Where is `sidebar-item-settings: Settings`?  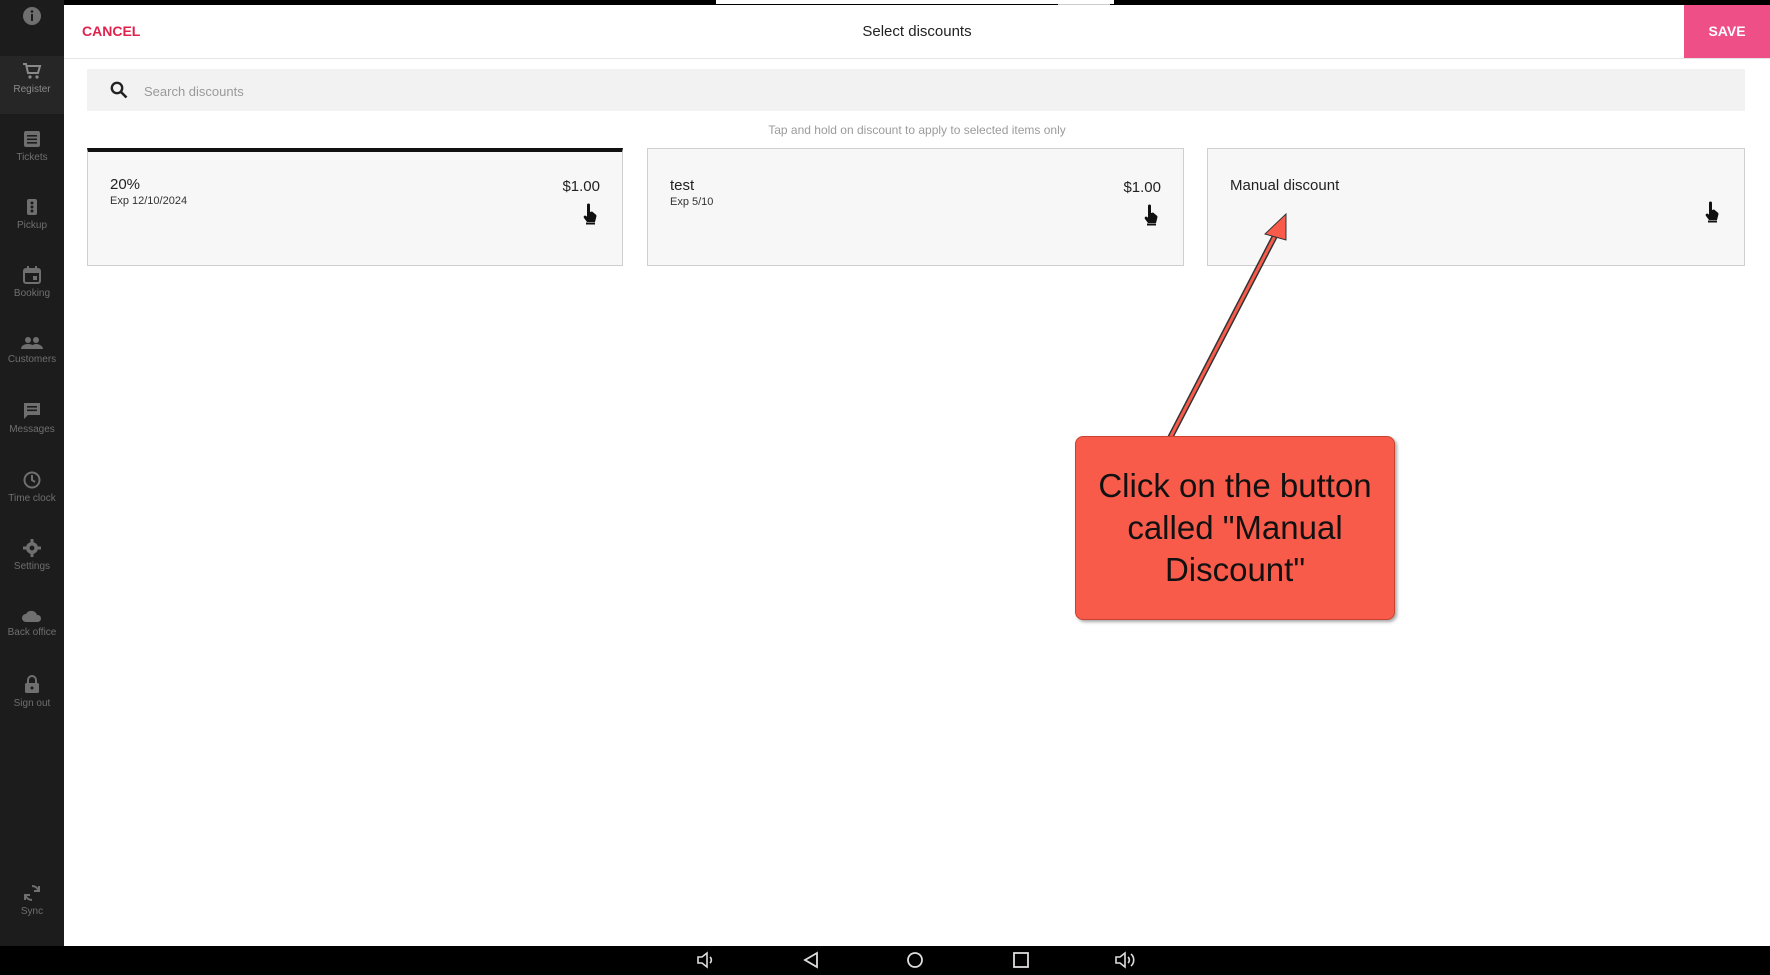 sidebar-item-settings: Settings is located at coordinates (32, 555).